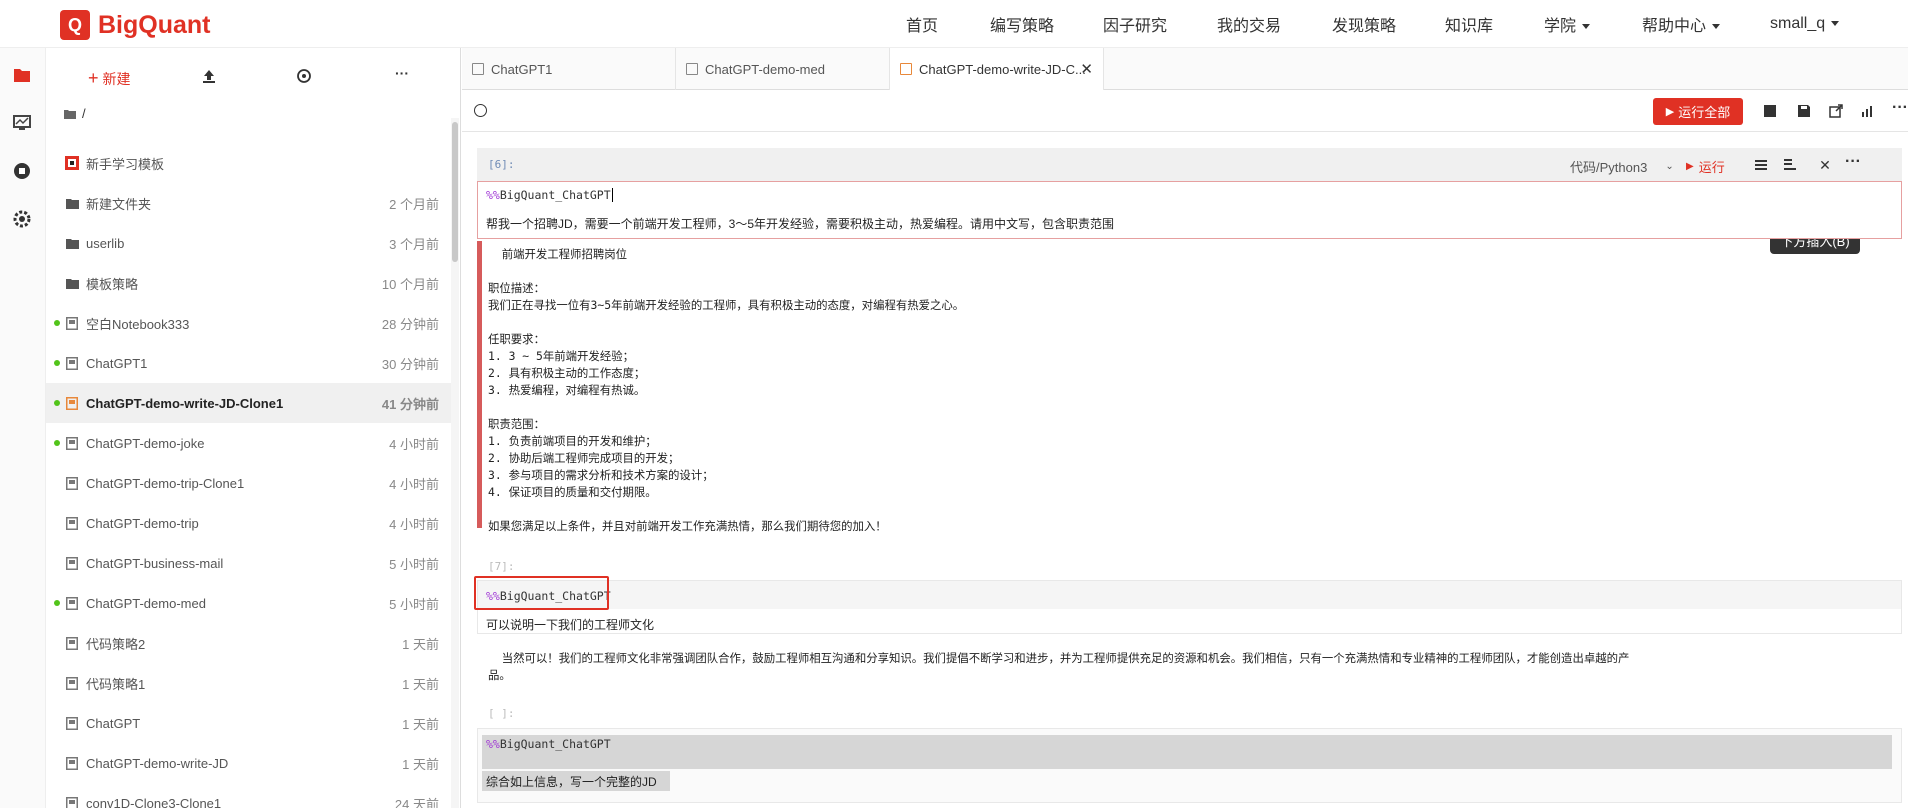 The height and width of the screenshot is (808, 1908). What do you see at coordinates (1567, 24) in the screenshot?
I see `nav-academy: 学院` at bounding box center [1567, 24].